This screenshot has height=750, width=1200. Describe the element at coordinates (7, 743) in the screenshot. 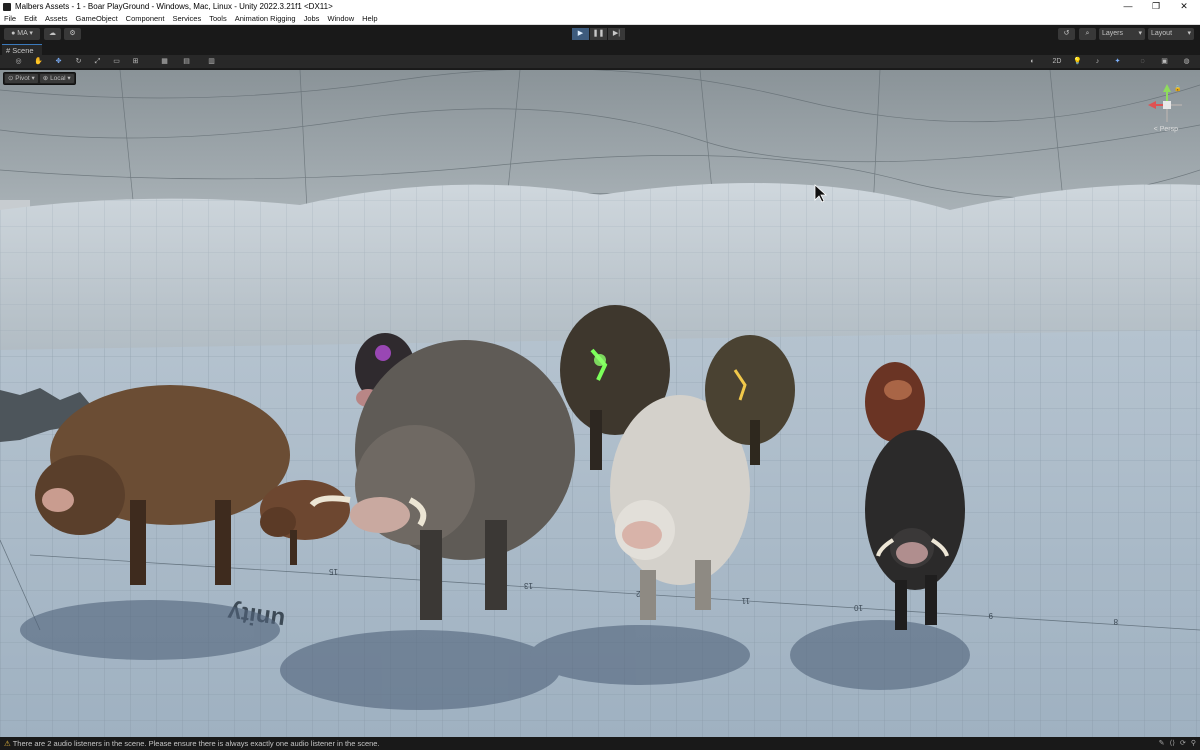

I see `warning-icon: ⚠` at that location.